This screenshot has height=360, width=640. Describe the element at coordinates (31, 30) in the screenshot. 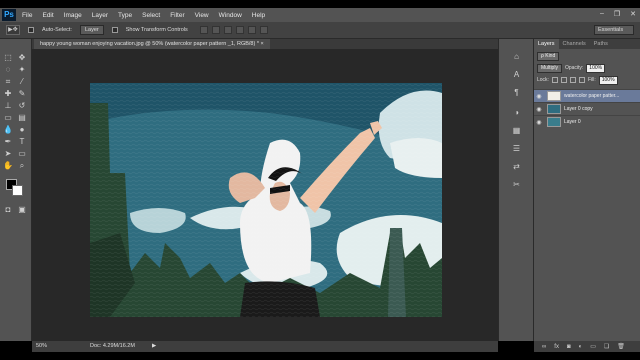

I see `auto-select-checkbox` at that location.